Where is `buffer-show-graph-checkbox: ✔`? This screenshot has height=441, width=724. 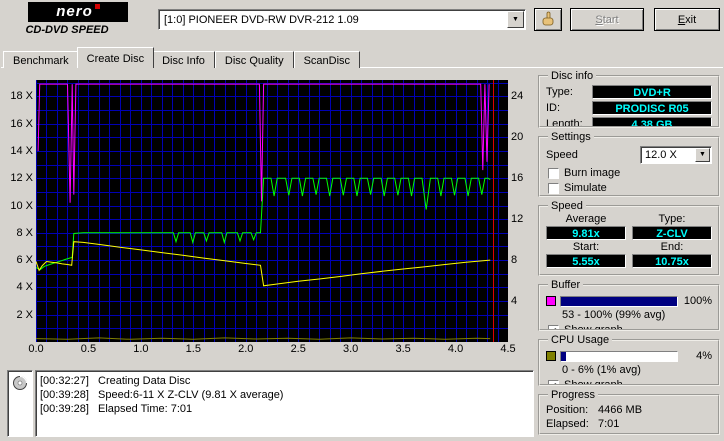
buffer-show-graph-checkbox: ✔ is located at coordinates (553, 326).